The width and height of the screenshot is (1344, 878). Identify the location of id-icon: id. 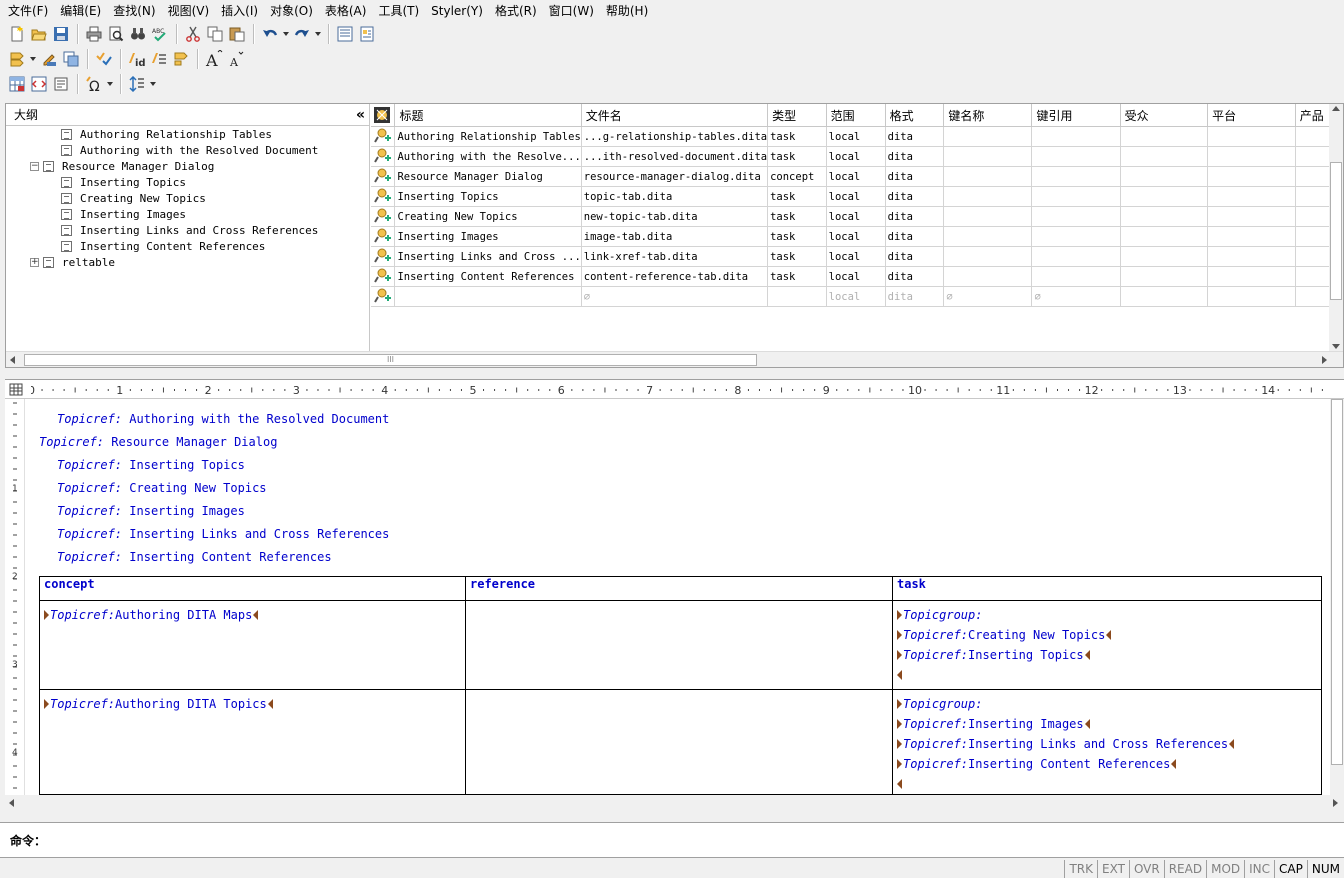
(137, 59).